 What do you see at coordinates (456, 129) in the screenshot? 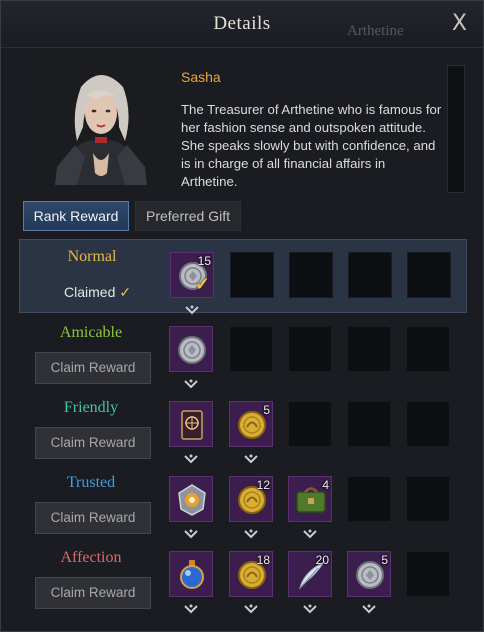
I see `description-scrollbar` at bounding box center [456, 129].